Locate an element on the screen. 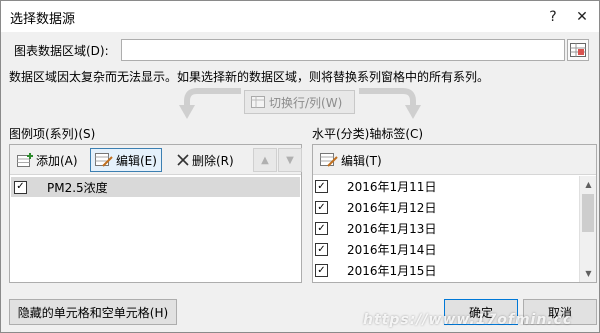 This screenshot has height=333, width=600. axis-item-label: 2016年1月12日 is located at coordinates (392, 208).